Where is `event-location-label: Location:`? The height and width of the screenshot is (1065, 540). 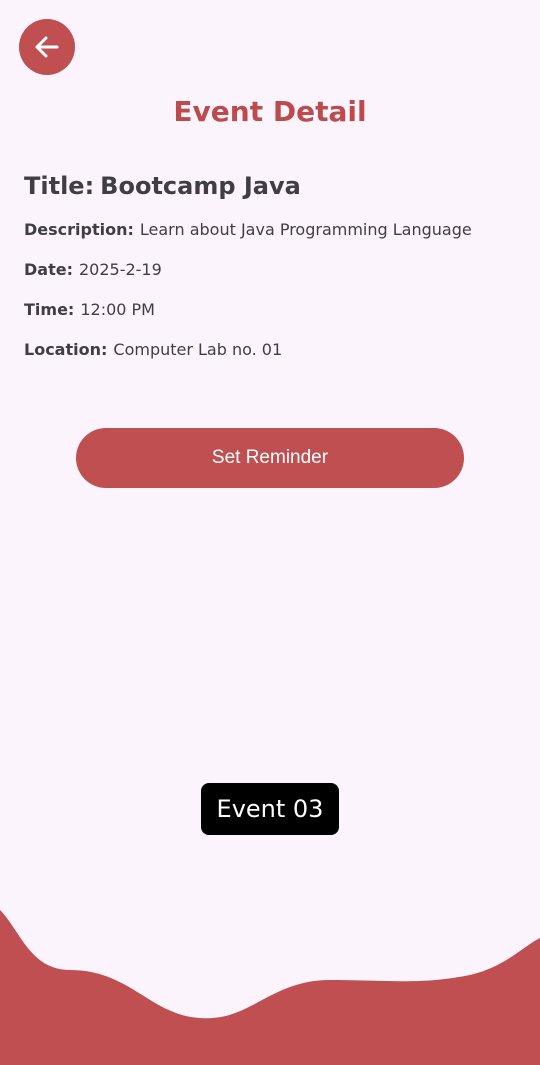
event-location-label: Location: is located at coordinates (66, 349).